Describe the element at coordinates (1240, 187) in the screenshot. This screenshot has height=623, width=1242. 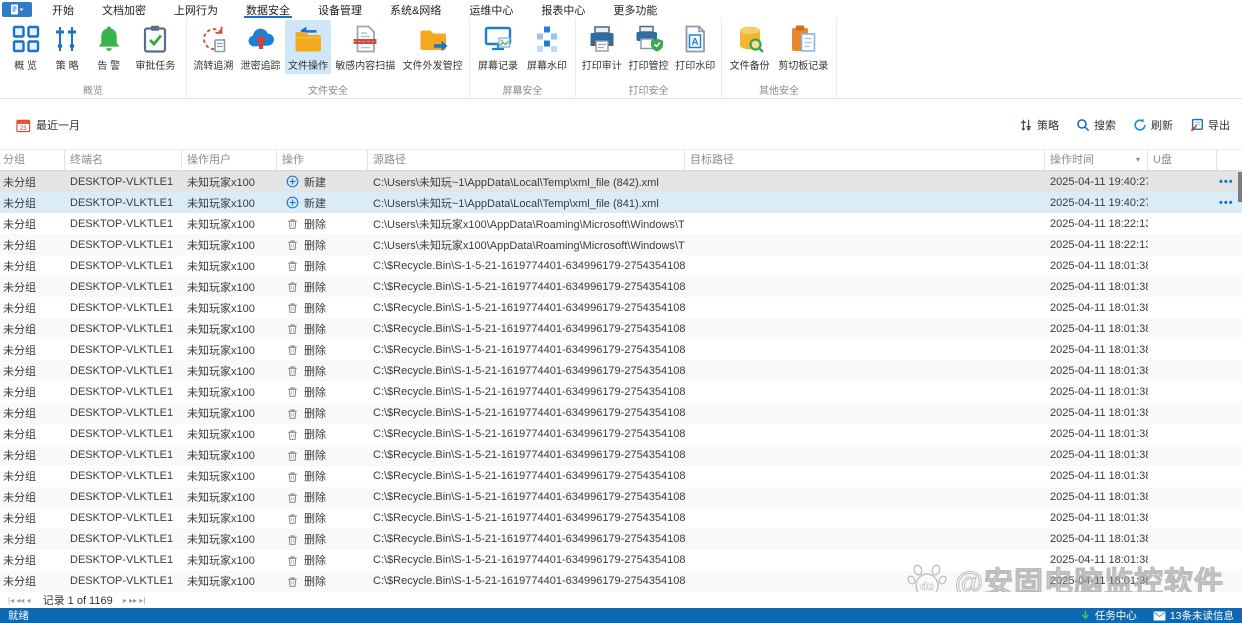
I see `vertical-scrollbar` at that location.